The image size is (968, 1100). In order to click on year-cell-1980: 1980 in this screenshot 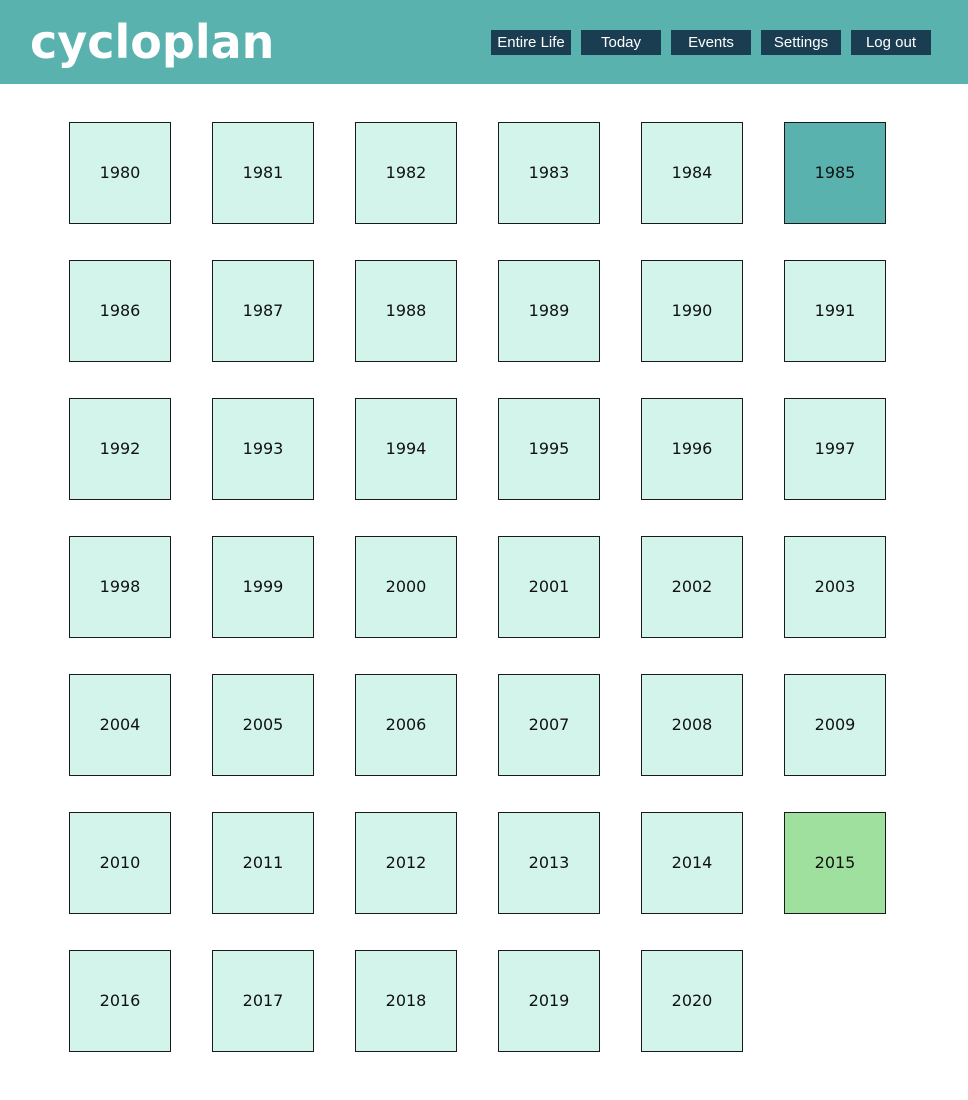, I will do `click(120, 173)`.